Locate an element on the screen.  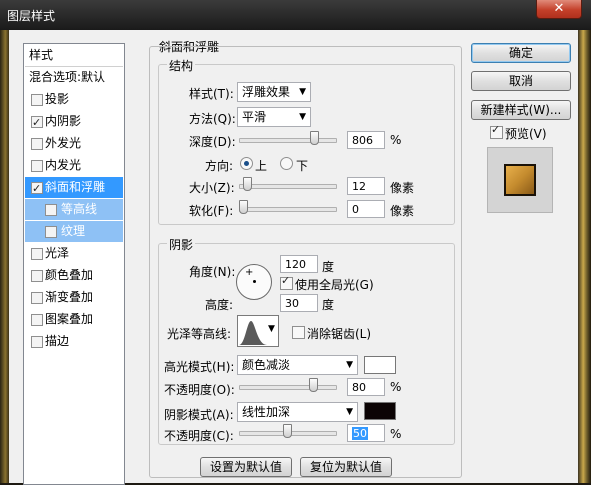
size-slider-track is located at coordinates (288, 186).